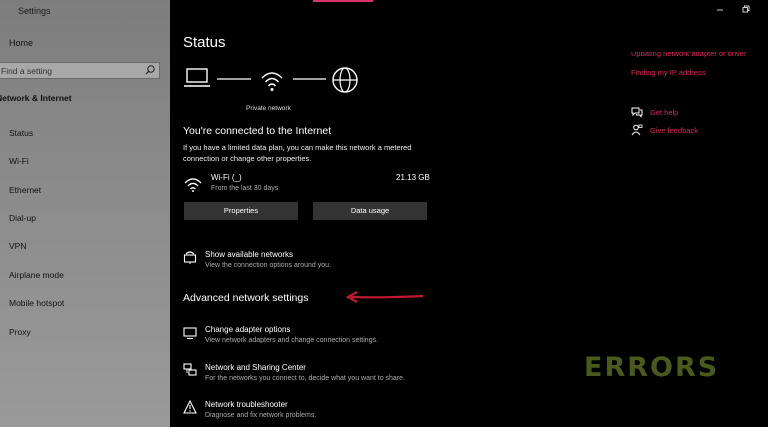 Image resolution: width=768 pixels, height=427 pixels. Describe the element at coordinates (241, 211) in the screenshot. I see `properties-button: Properties` at that location.